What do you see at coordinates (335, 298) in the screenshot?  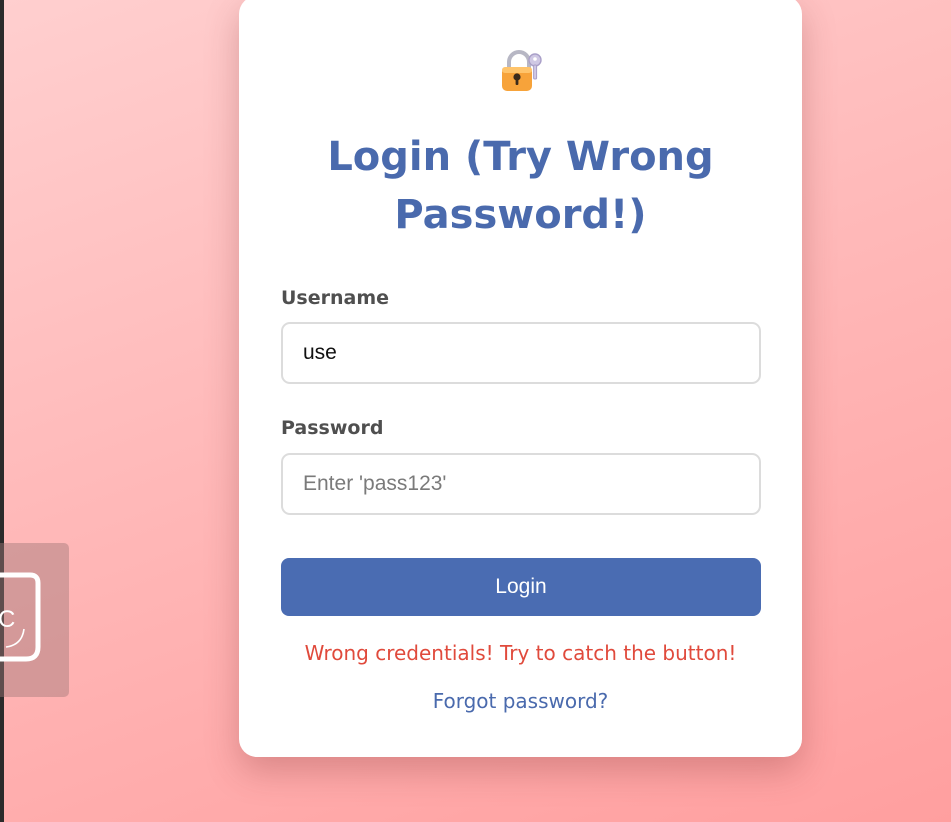 I see `username-label: Username` at bounding box center [335, 298].